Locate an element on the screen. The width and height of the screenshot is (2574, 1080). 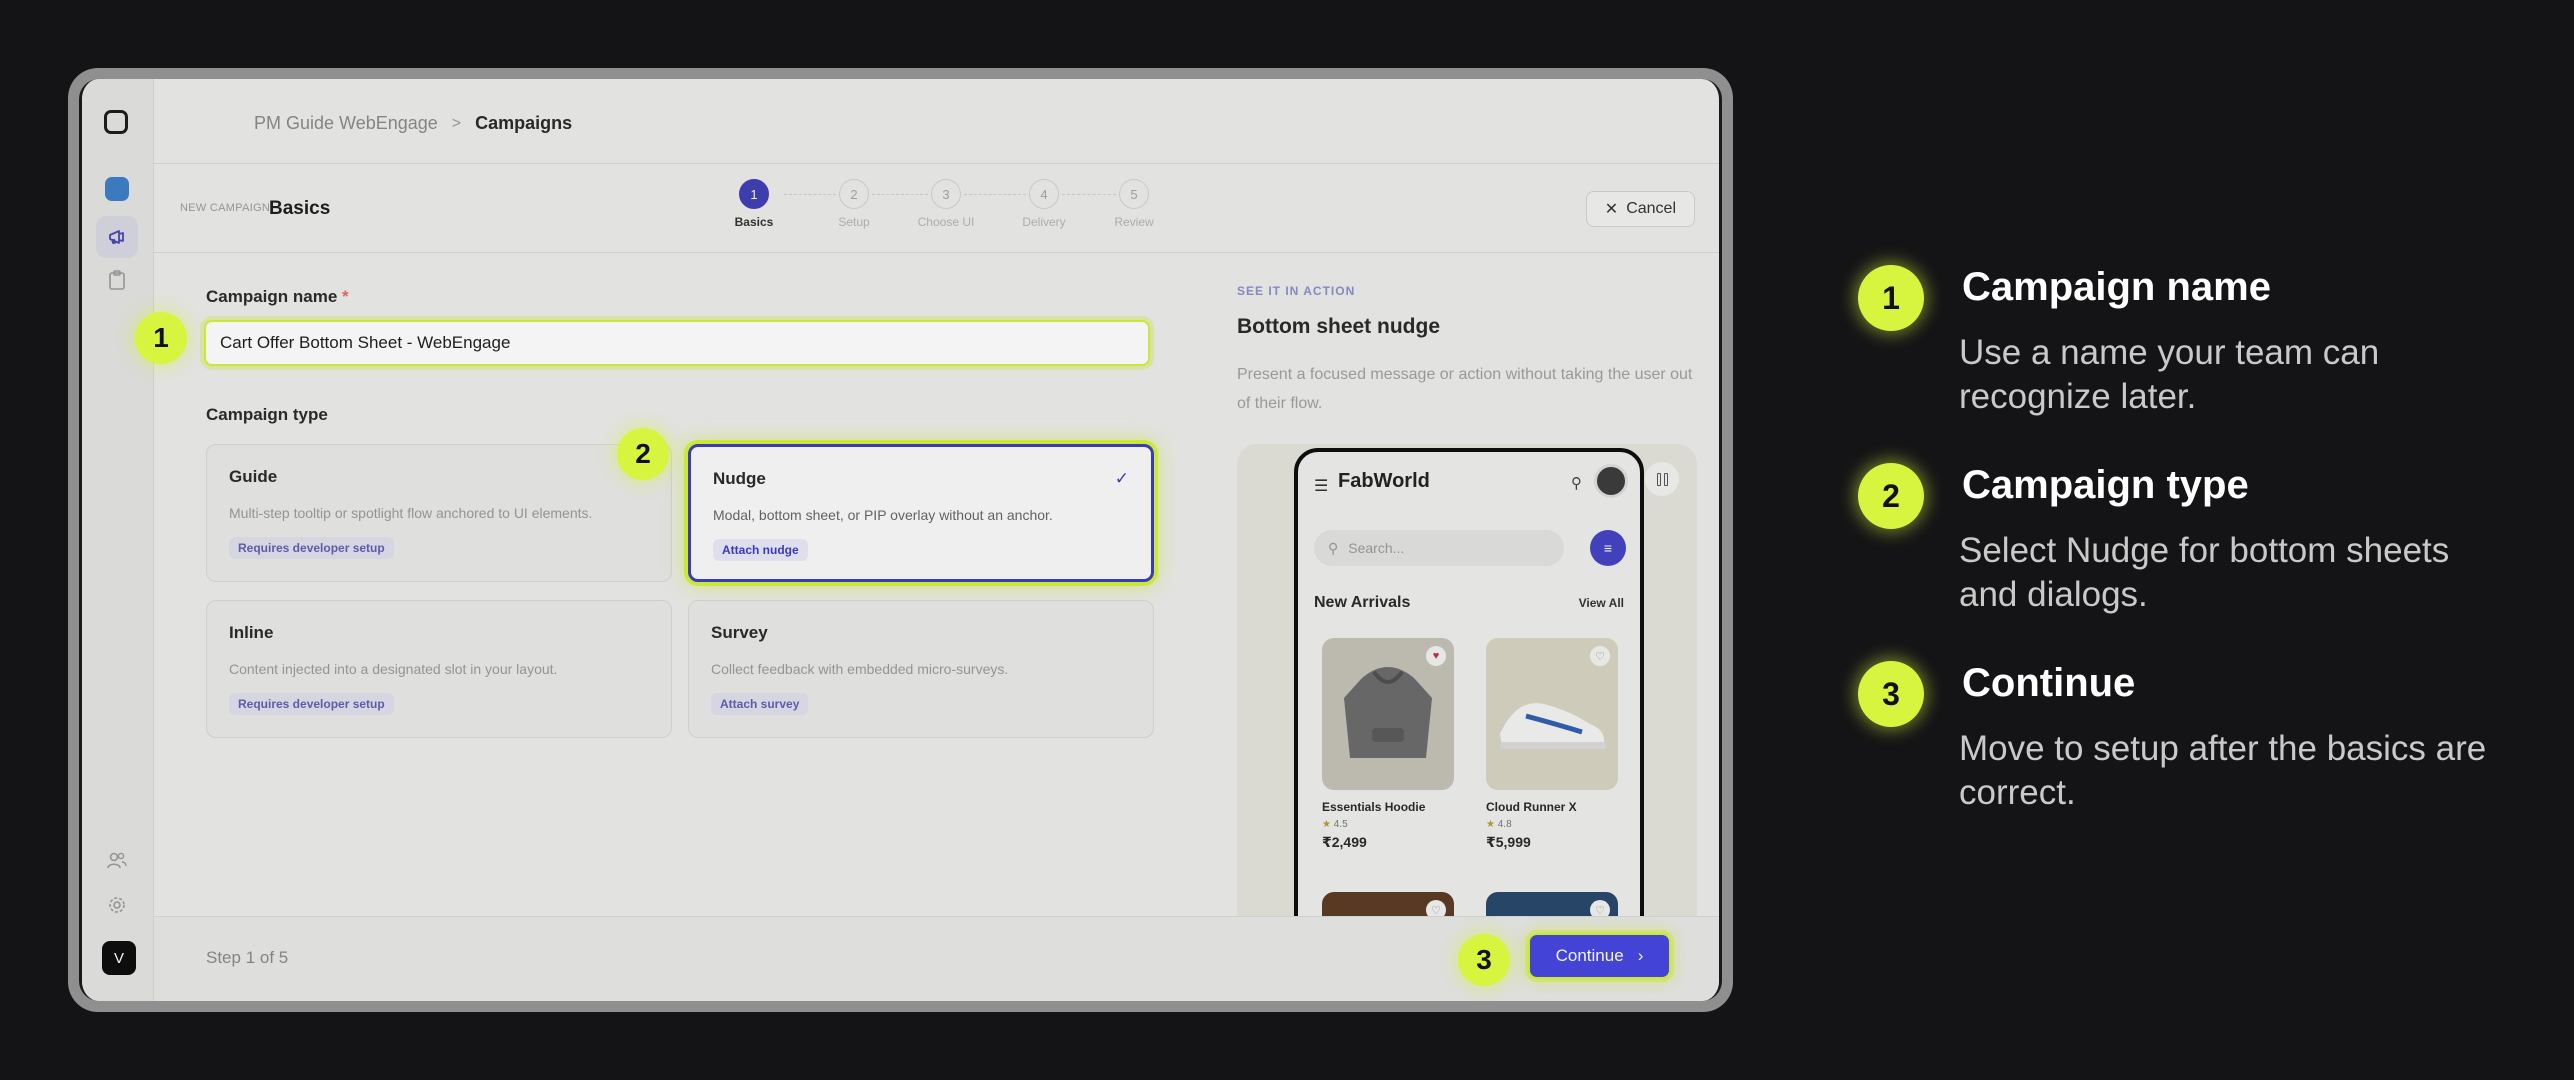
step-review: 5 Review is located at coordinates (1134, 204).